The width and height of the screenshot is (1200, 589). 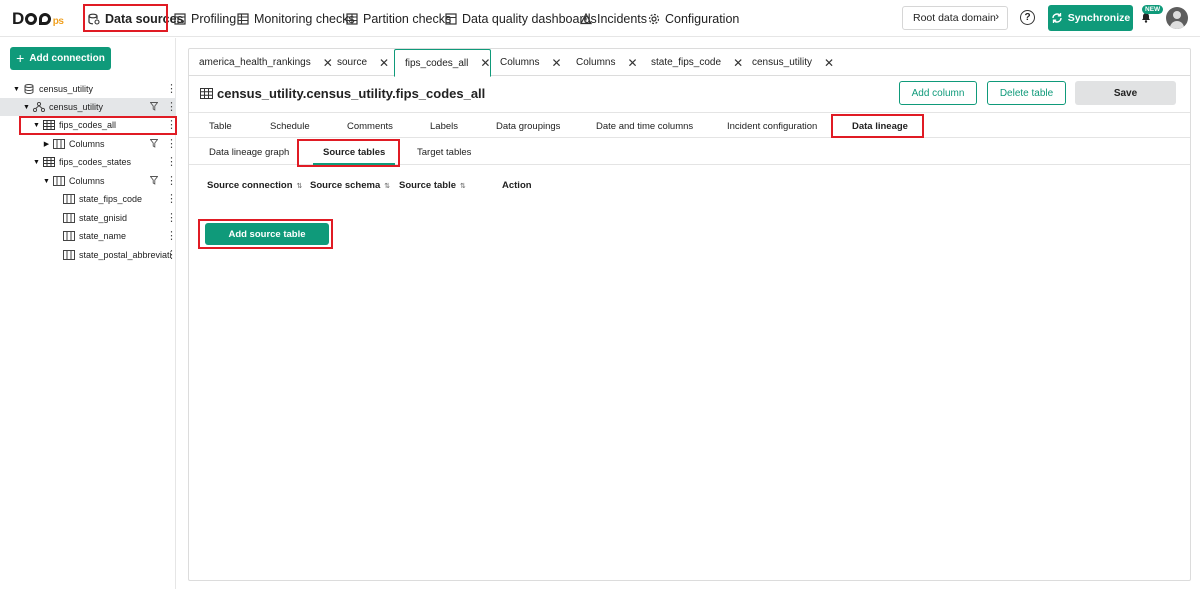 What do you see at coordinates (88, 162) in the screenshot?
I see `tree-item-table-fips-codes-states: ▼ fips_codes_states ⋮` at bounding box center [88, 162].